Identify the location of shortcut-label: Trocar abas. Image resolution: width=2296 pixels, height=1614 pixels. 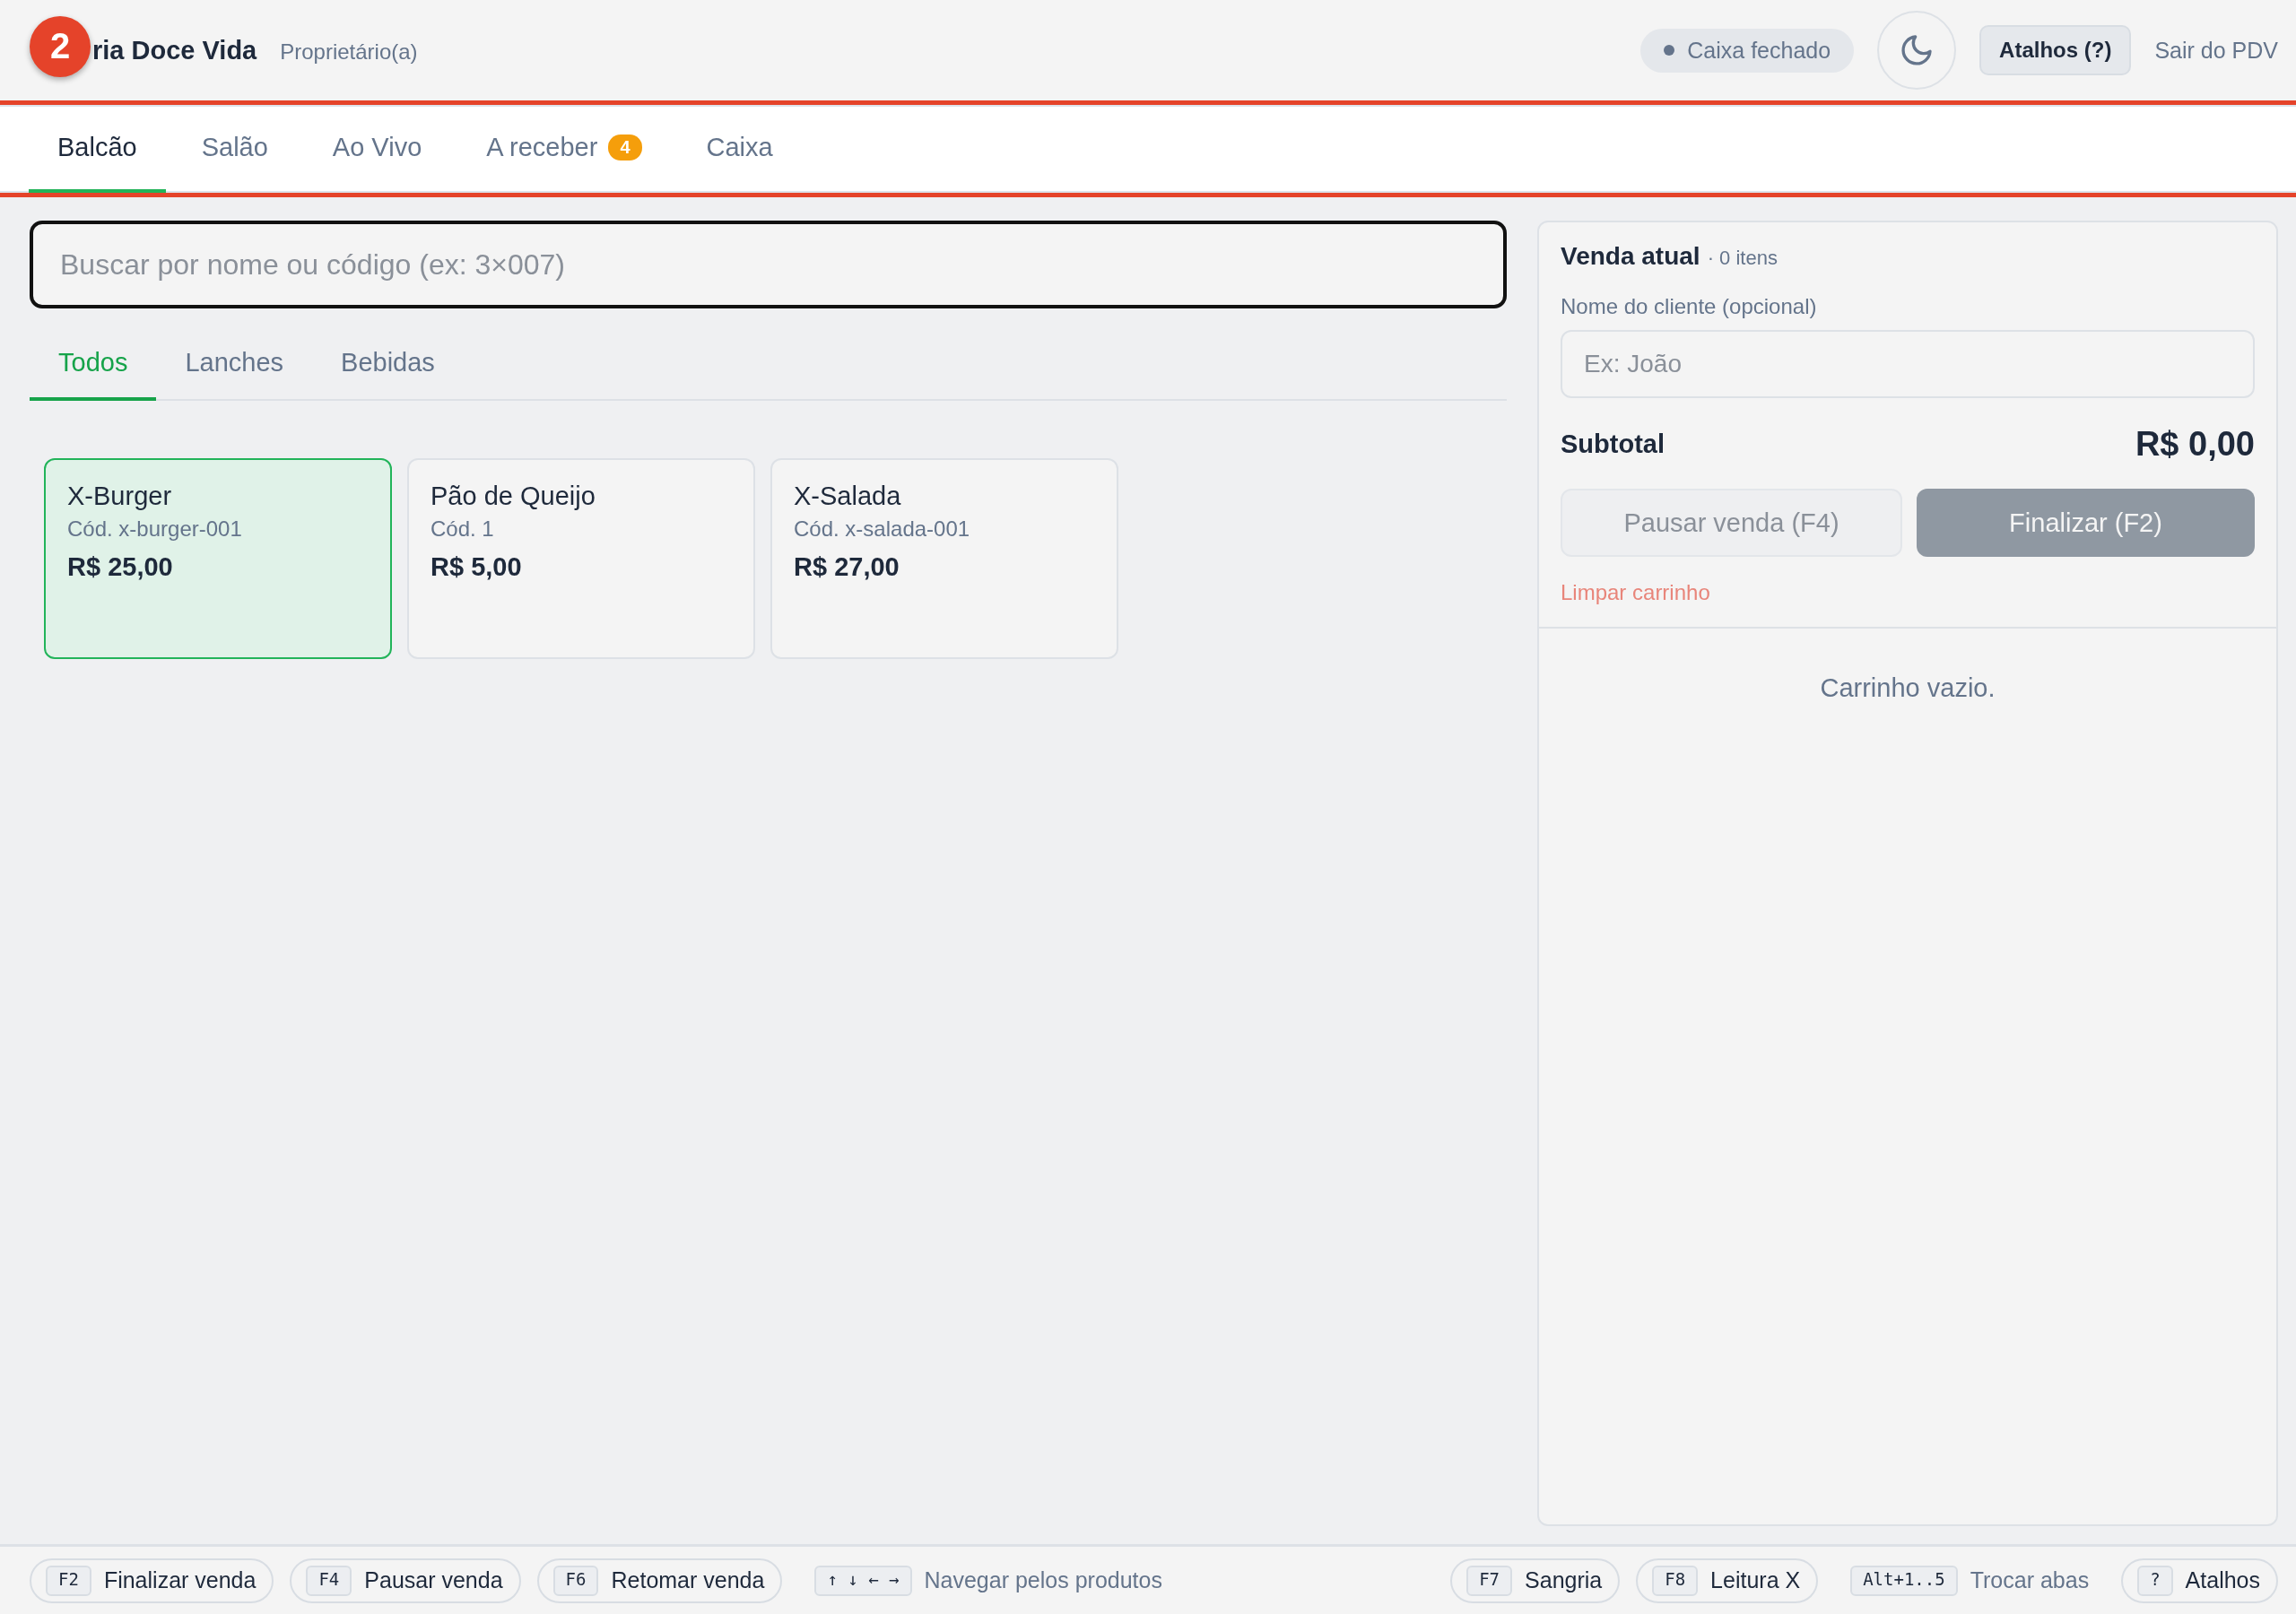
(2030, 1580).